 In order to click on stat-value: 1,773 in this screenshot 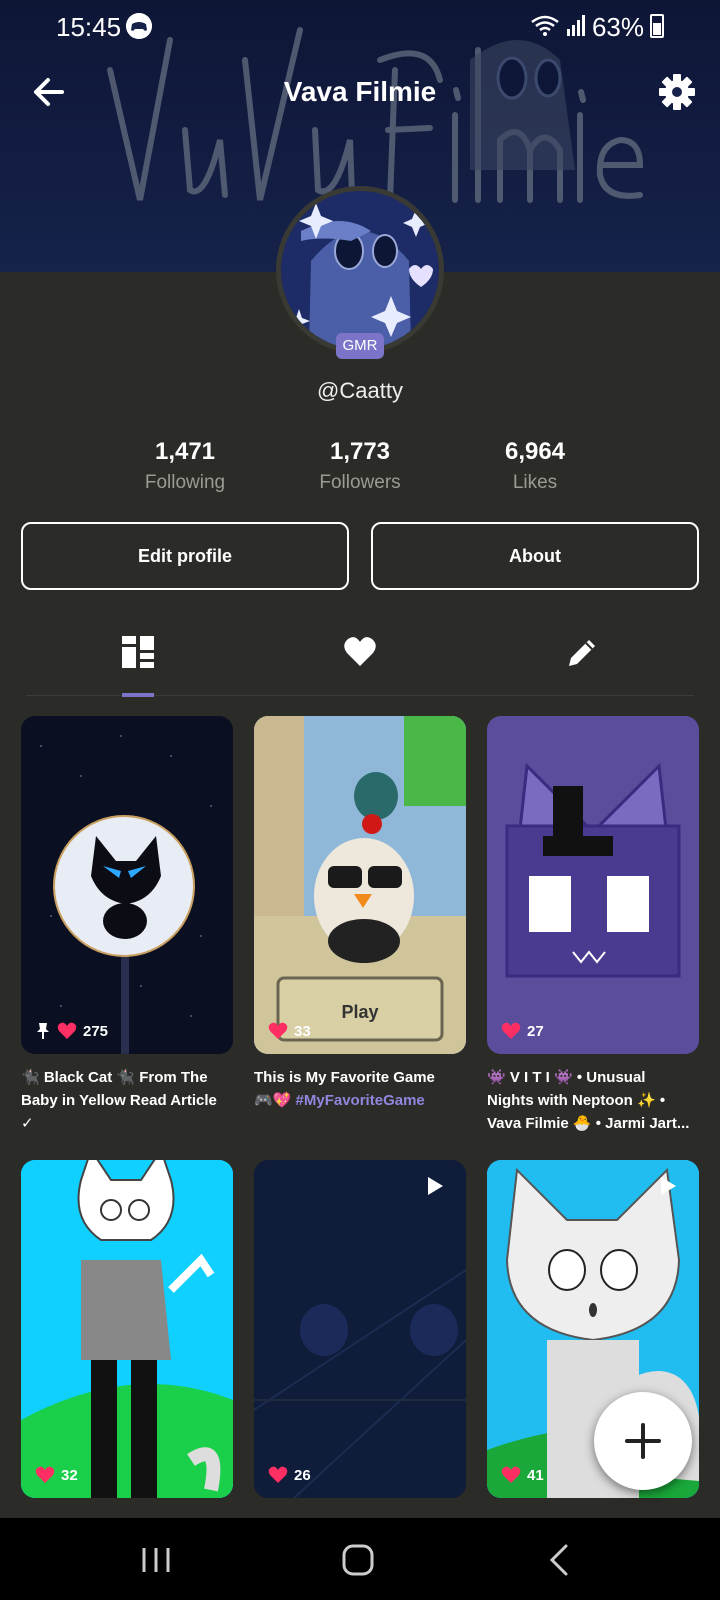, I will do `click(360, 451)`.